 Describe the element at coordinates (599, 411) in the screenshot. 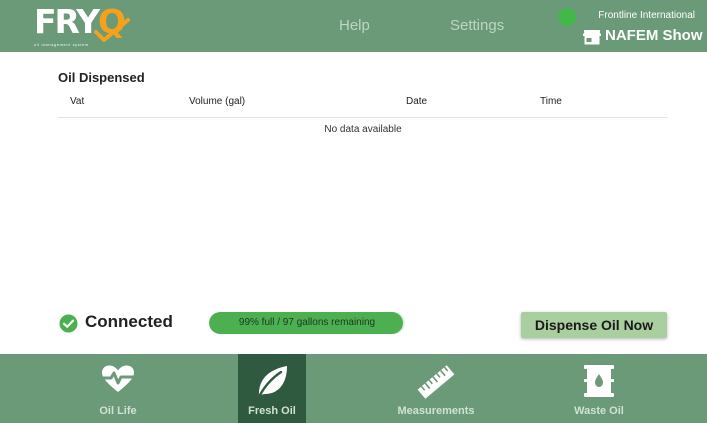

I see `tab-waste-oil-label: Waste Oil` at that location.